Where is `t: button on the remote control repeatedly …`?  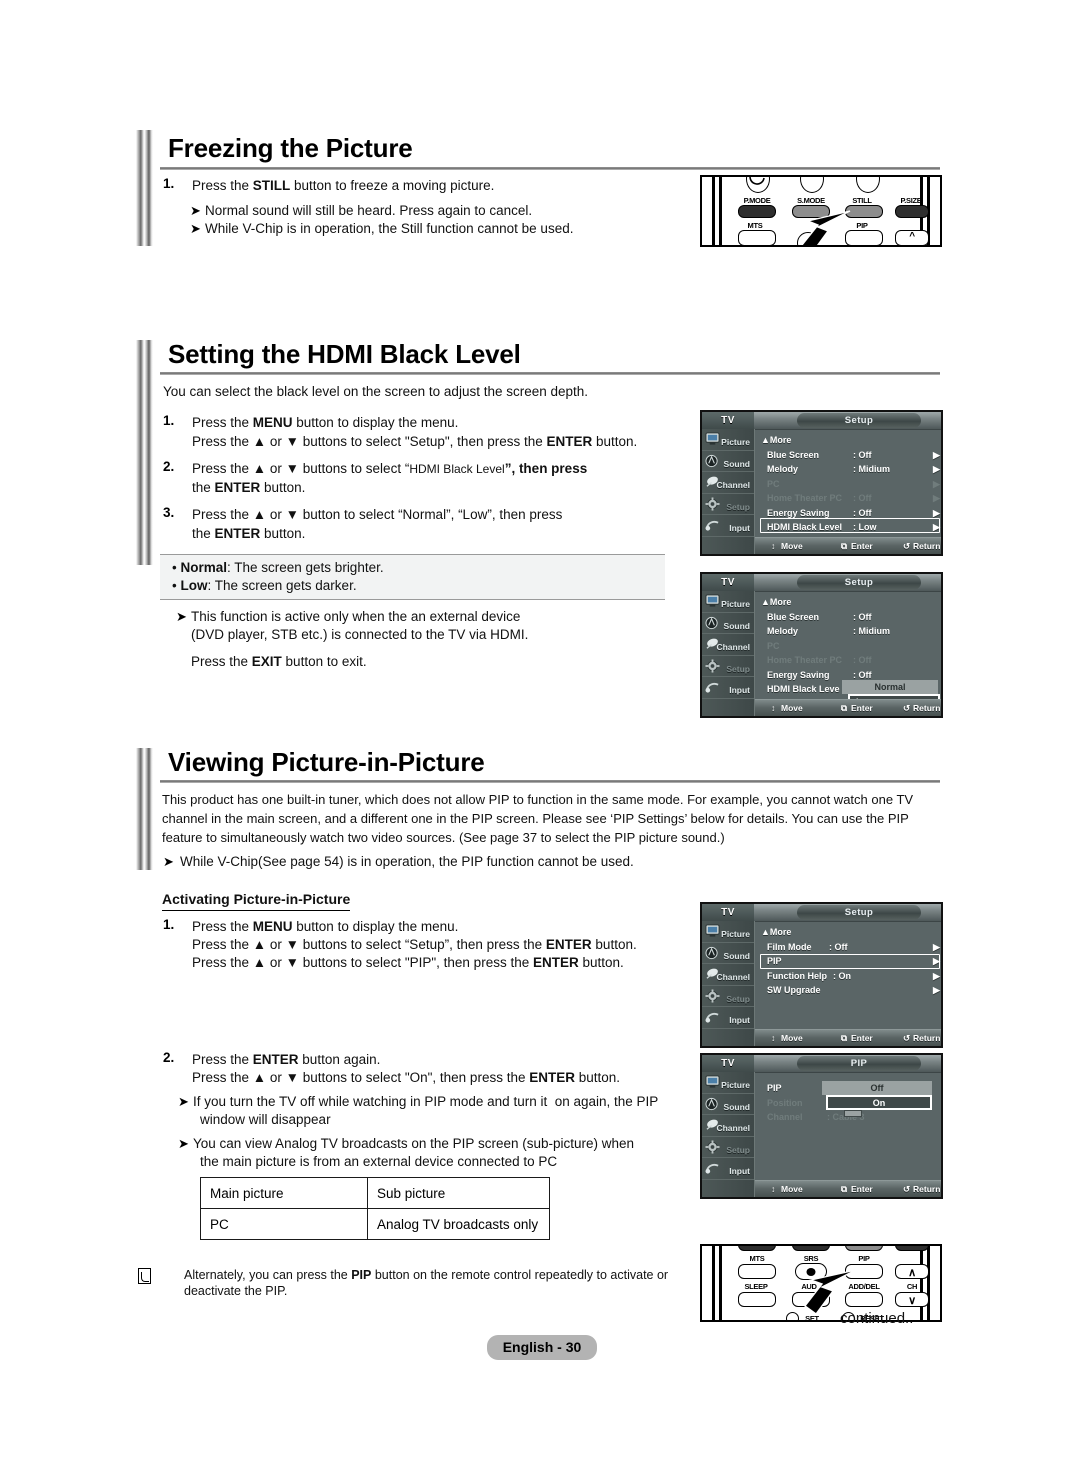
t: button on the remote control repeatedly … is located at coordinates (520, 1275).